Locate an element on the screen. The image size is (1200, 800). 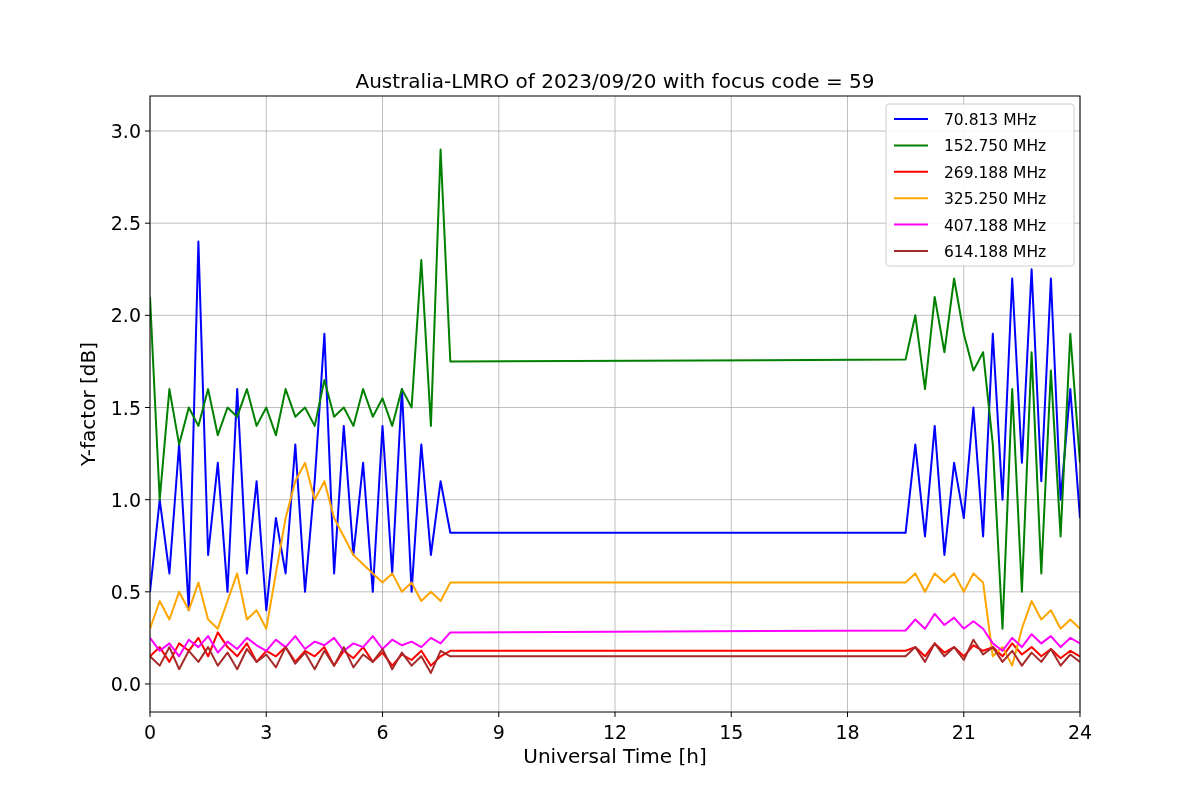
y-tick-label: 2.5 is located at coordinates (125, 223).